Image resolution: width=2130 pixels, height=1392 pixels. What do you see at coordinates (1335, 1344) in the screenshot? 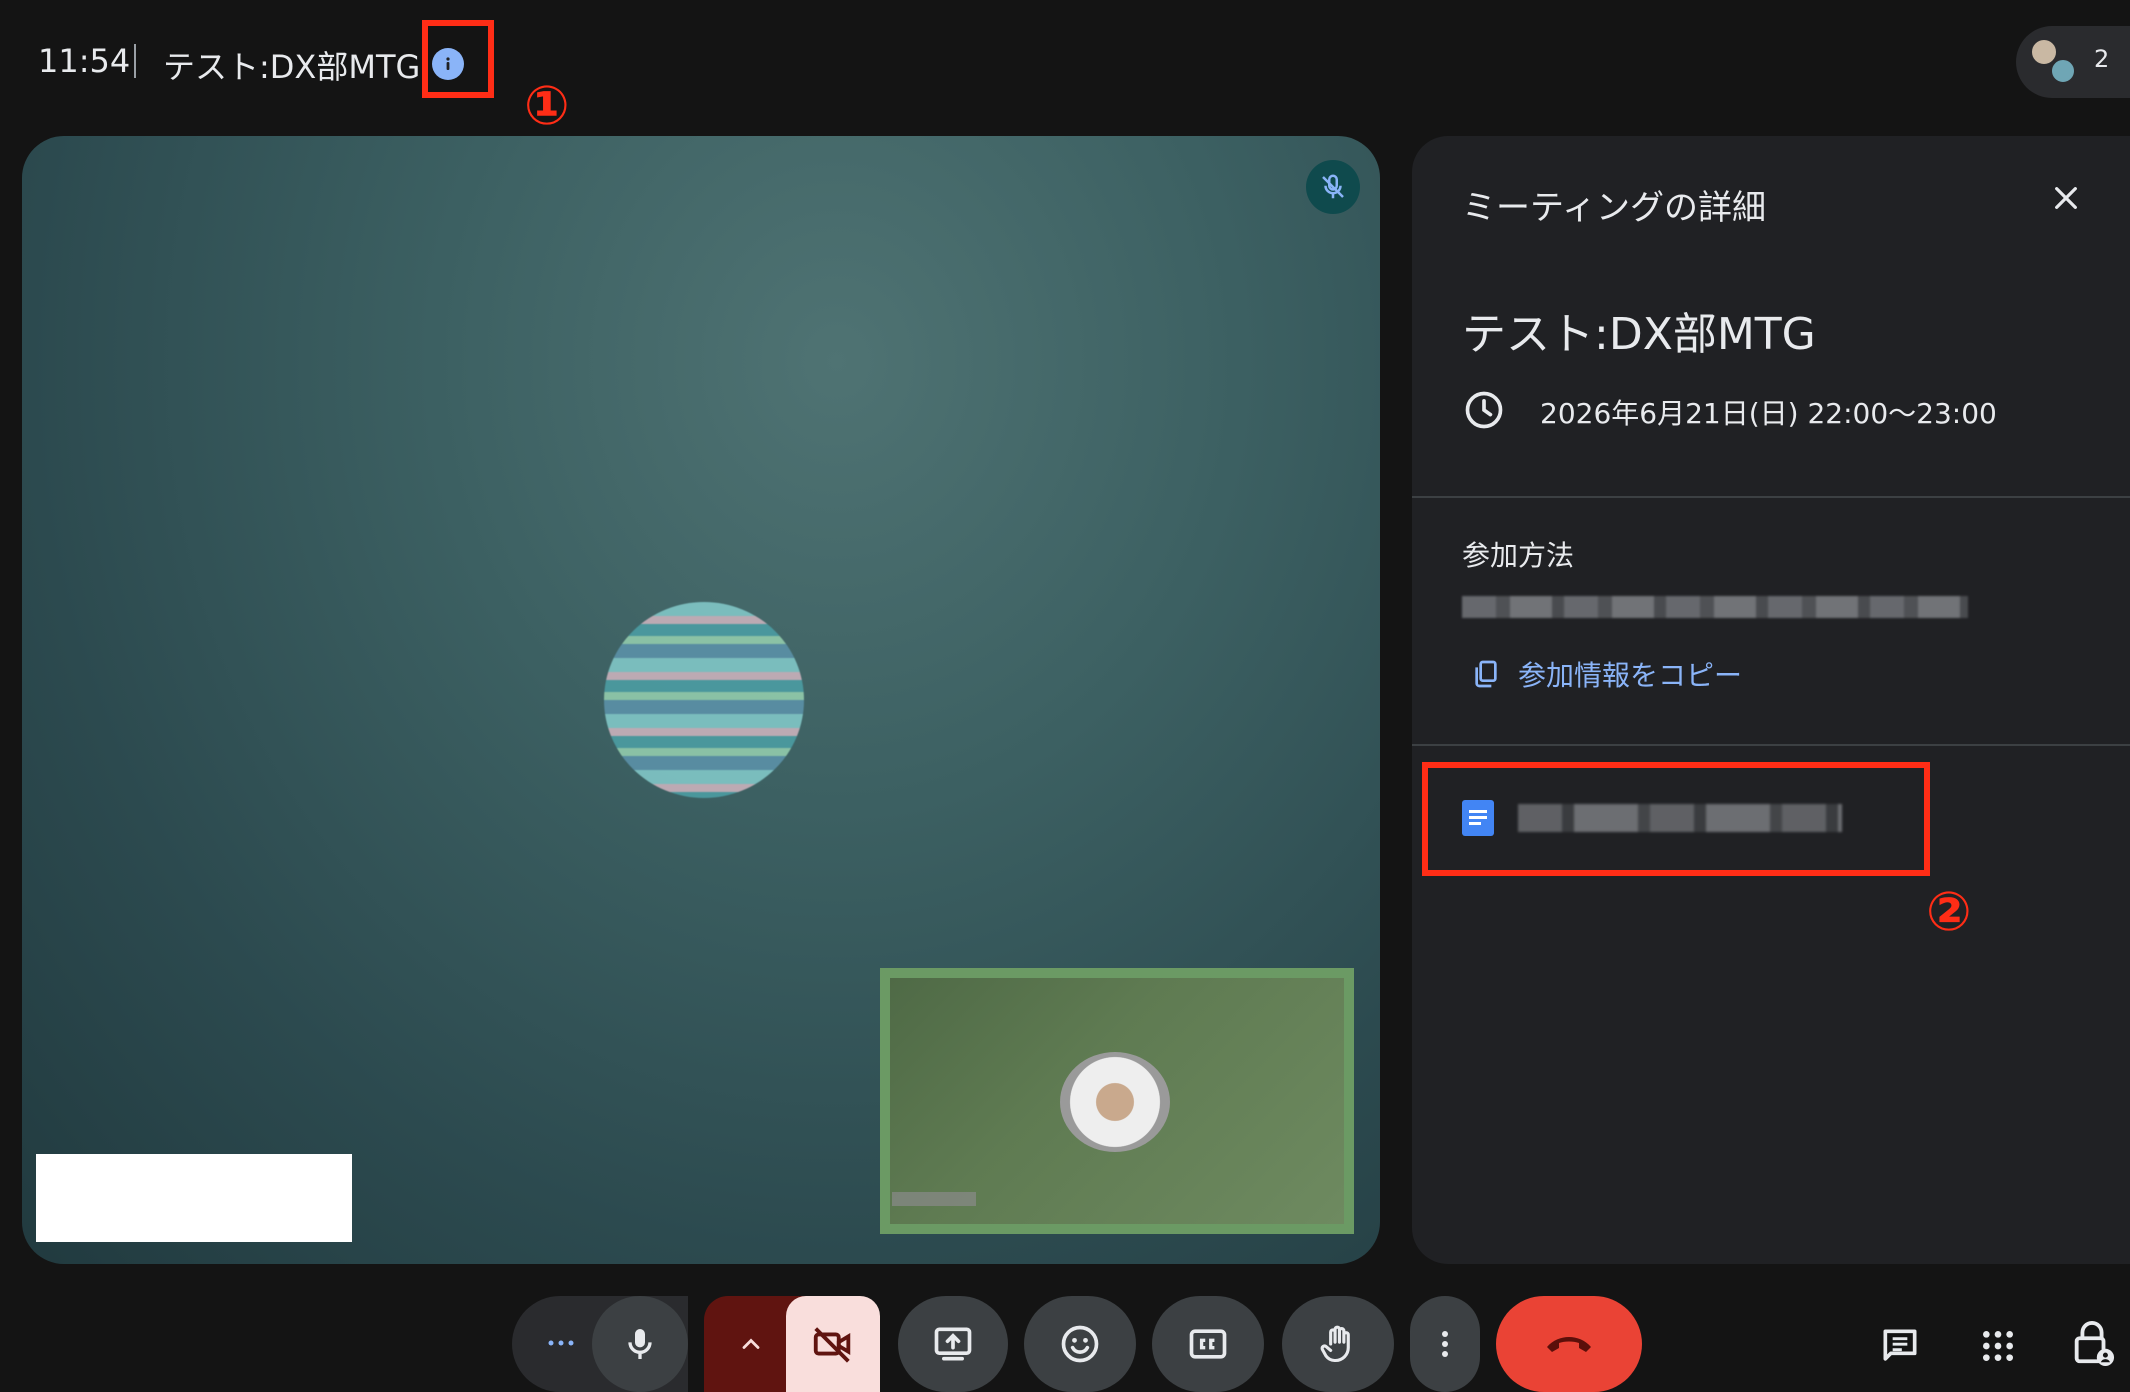
I see `raise-hand-icon` at bounding box center [1335, 1344].